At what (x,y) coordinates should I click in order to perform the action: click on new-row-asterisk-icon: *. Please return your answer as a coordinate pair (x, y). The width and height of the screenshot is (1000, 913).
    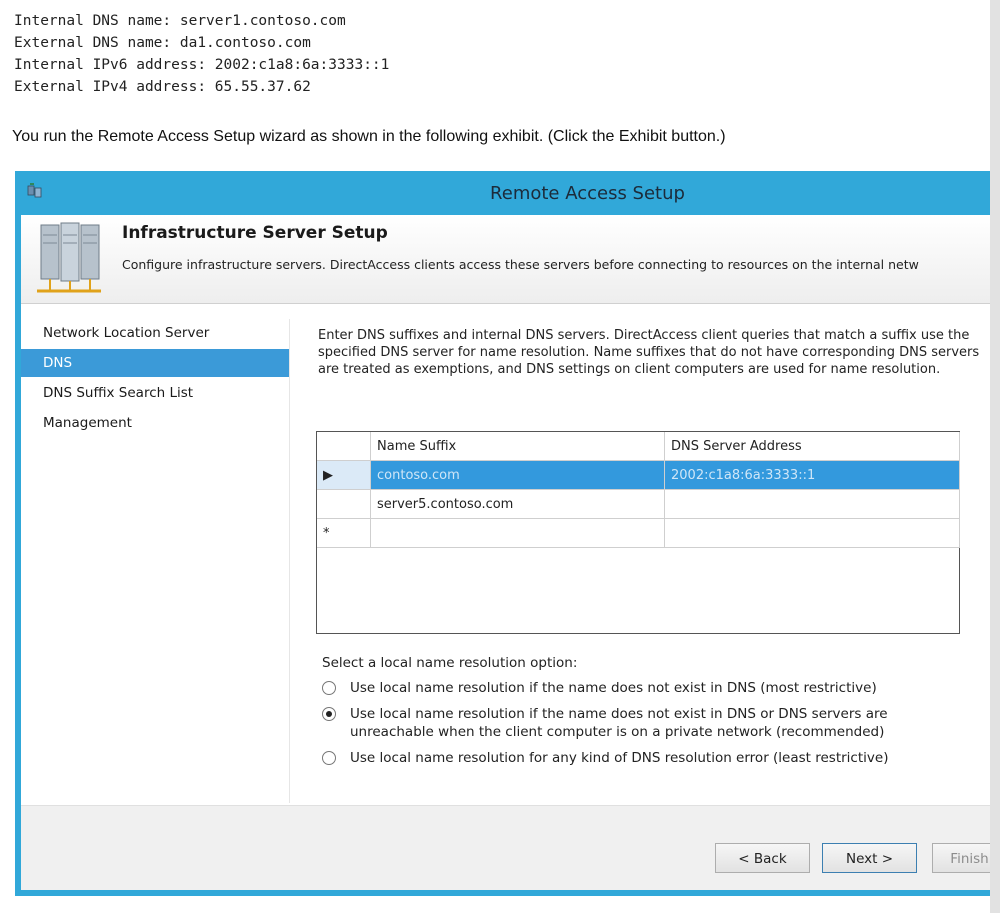
    Looking at the image, I should click on (344, 533).